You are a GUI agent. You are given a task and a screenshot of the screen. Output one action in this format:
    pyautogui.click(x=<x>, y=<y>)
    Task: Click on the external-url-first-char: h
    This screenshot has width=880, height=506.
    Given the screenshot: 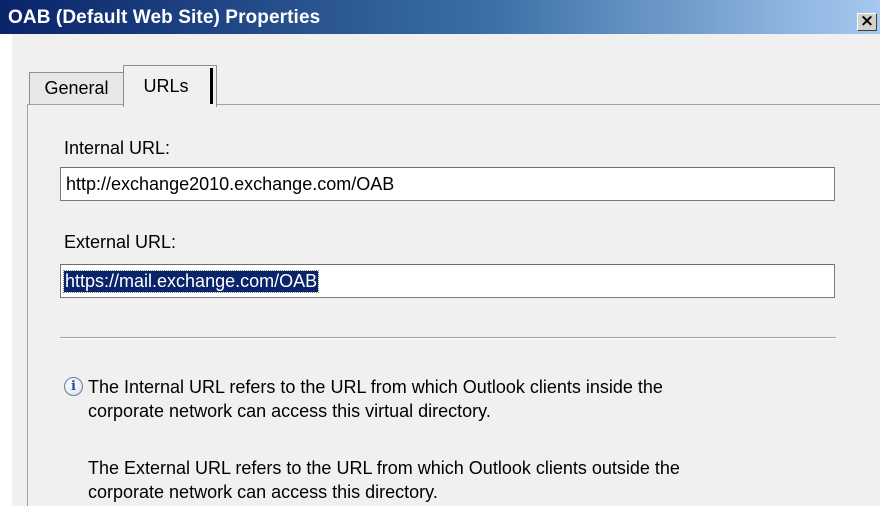 What is the action you would take?
    pyautogui.click(x=70, y=281)
    